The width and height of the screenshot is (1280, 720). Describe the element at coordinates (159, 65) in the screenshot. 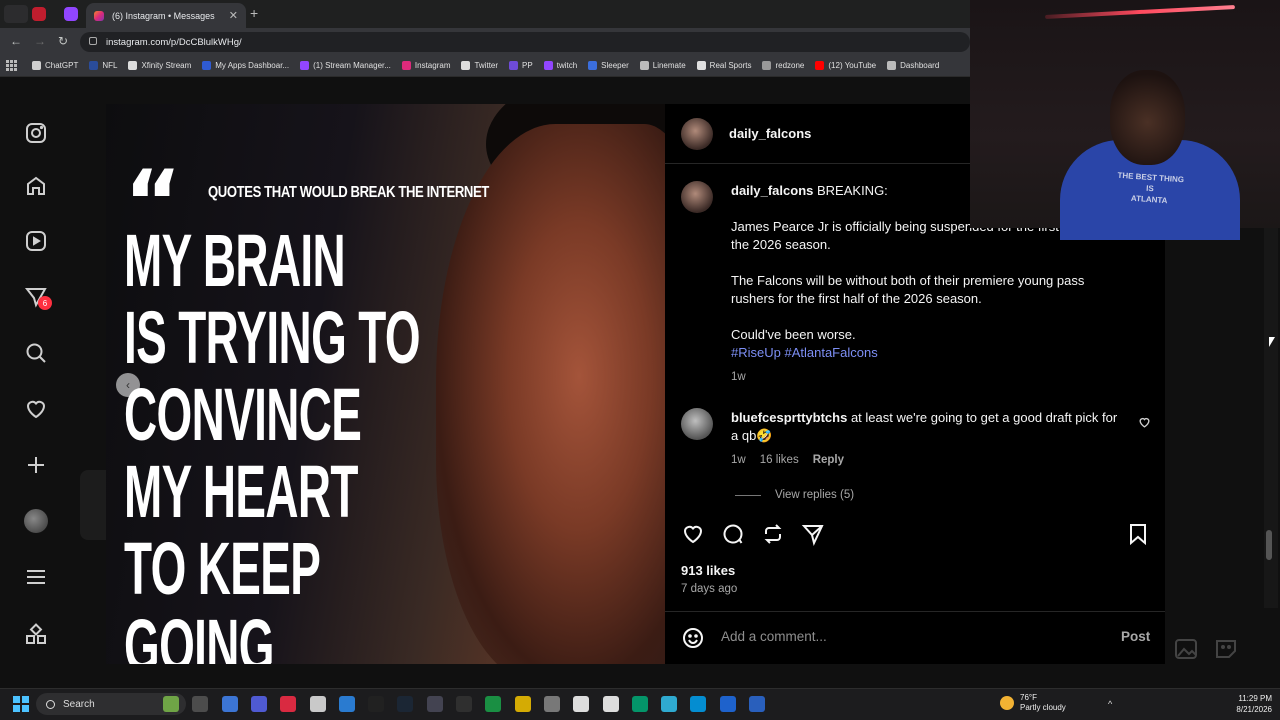

I see `bookmark-item: Xfinity Stream` at that location.